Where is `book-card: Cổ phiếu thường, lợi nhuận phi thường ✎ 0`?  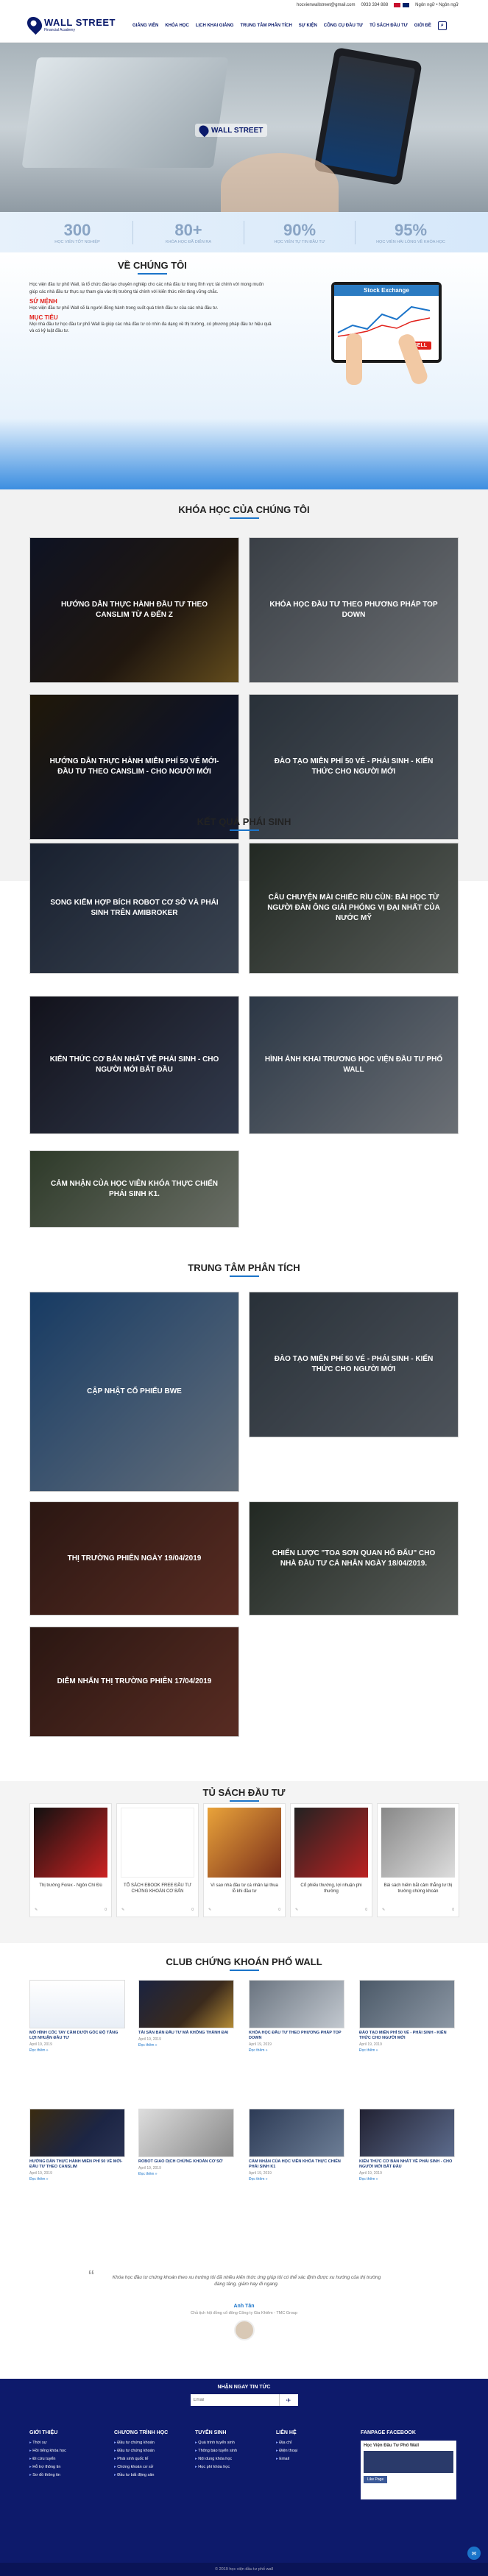 book-card: Cổ phiếu thường, lợi nhuận phi thường ✎ 0 is located at coordinates (331, 1860).